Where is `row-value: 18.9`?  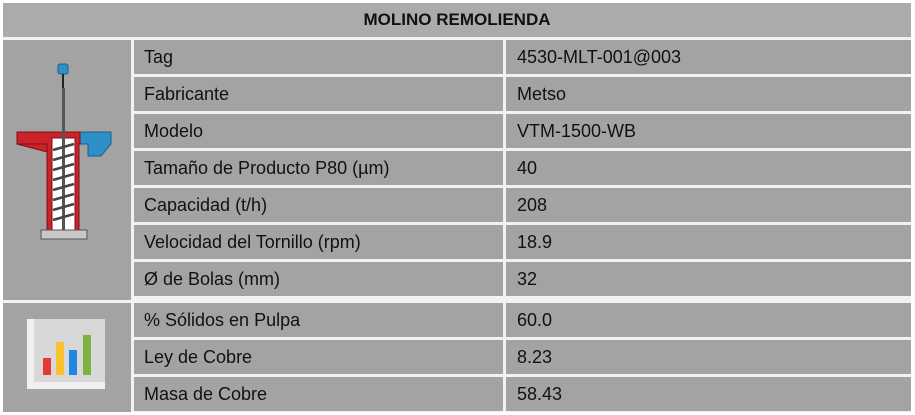
row-value: 18.9 is located at coordinates (708, 242).